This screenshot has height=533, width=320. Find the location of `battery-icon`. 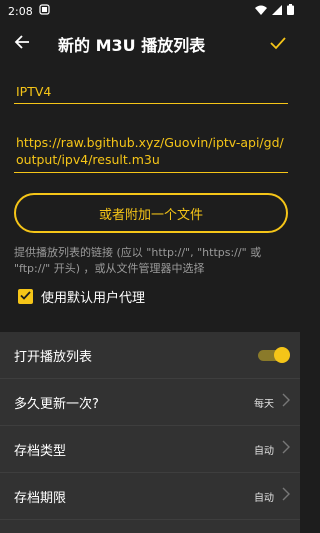

battery-icon is located at coordinates (290, 11).